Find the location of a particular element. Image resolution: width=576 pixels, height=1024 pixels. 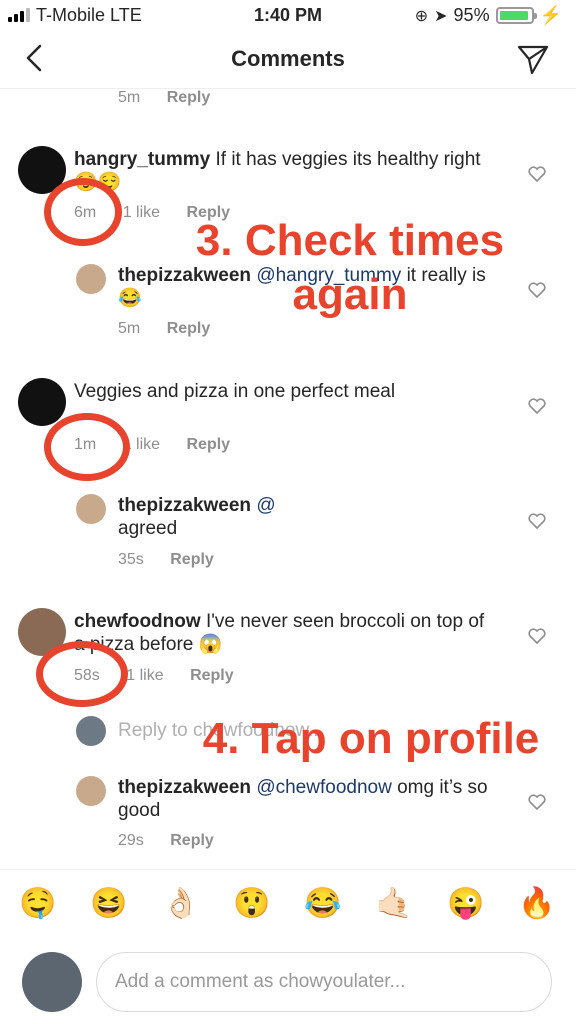

annotation-step-3: 3. Check times again is located at coordinates (350, 268).